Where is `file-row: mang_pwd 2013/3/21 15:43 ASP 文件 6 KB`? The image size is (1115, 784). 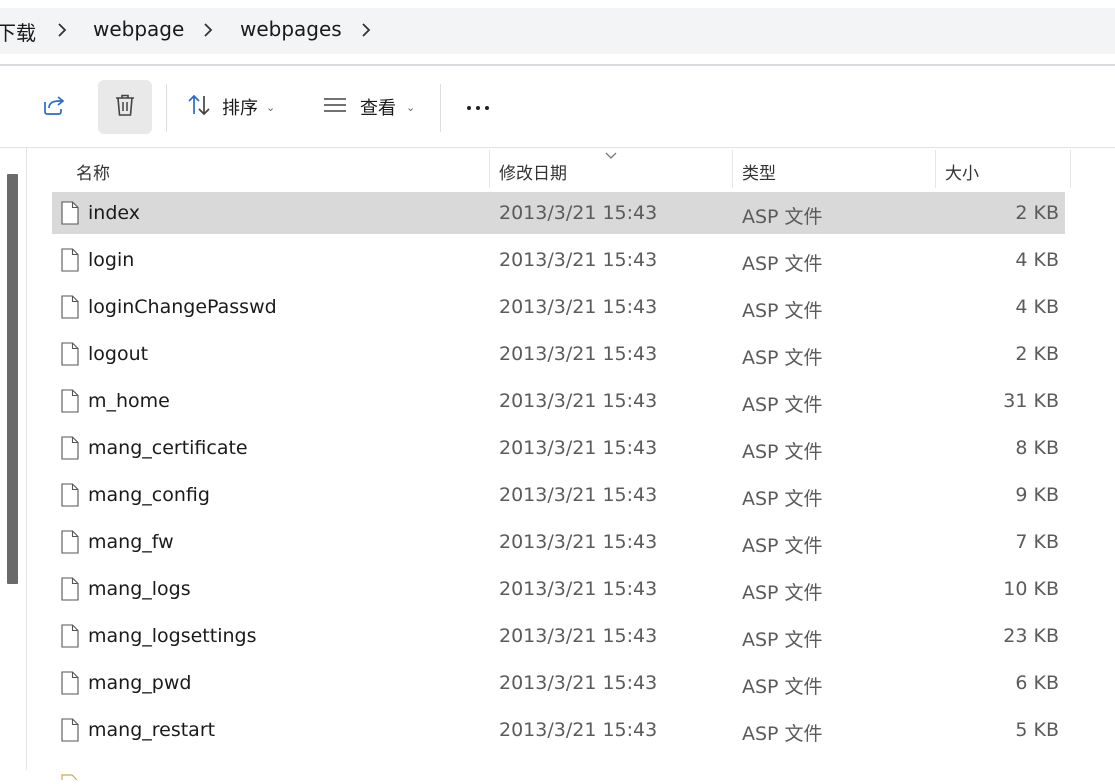
file-row: mang_pwd 2013/3/21 15:43 ASP 文件 6 KB is located at coordinates (559, 683).